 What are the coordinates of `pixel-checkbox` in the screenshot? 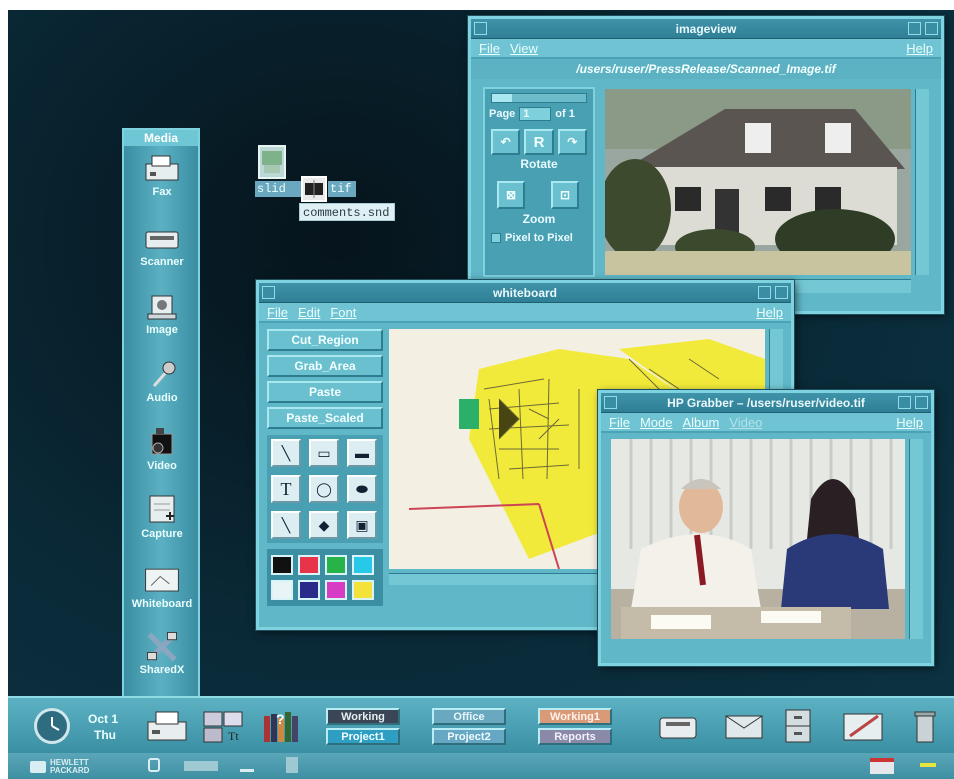 It's located at (496, 238).